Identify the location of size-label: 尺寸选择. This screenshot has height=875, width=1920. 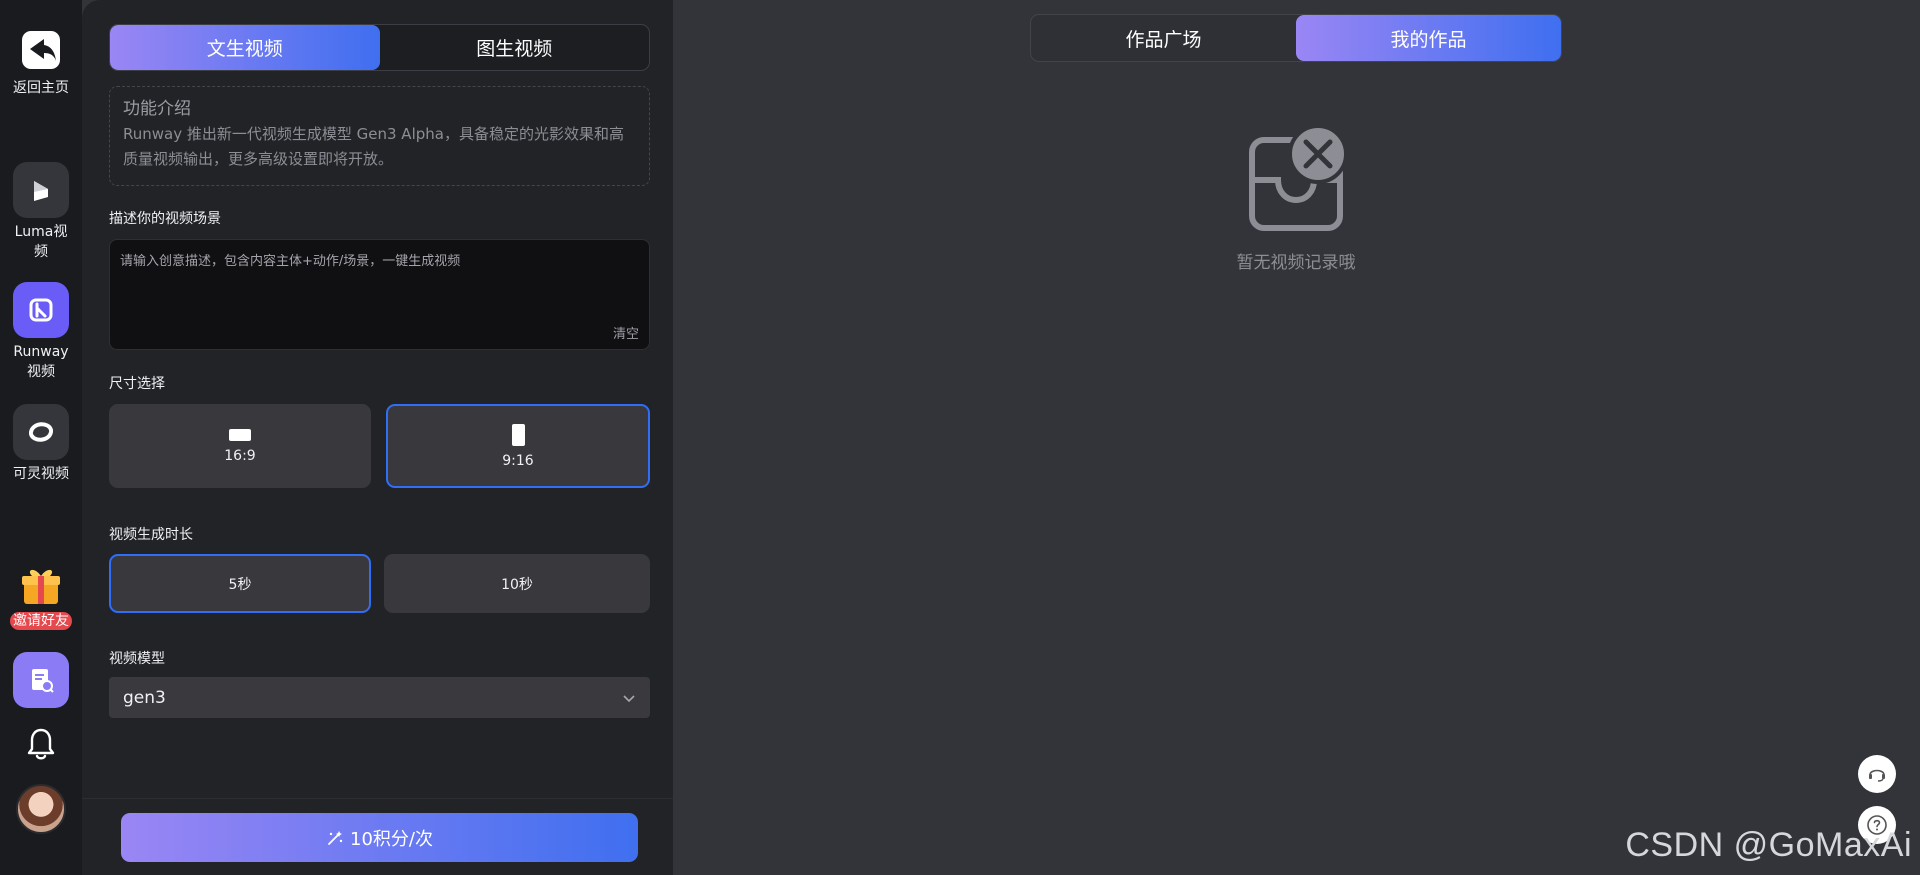
(137, 384).